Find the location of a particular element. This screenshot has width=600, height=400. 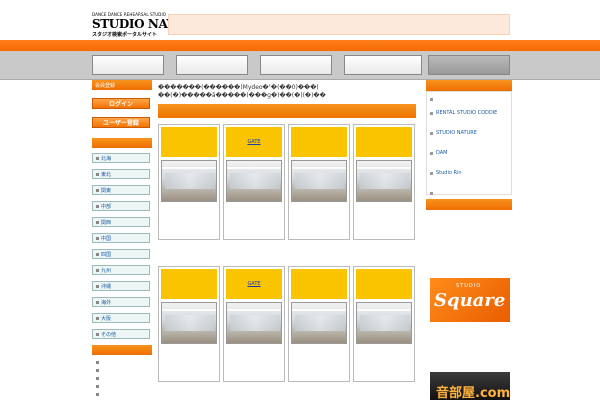

area-item-label: 中国 is located at coordinates (106, 238).